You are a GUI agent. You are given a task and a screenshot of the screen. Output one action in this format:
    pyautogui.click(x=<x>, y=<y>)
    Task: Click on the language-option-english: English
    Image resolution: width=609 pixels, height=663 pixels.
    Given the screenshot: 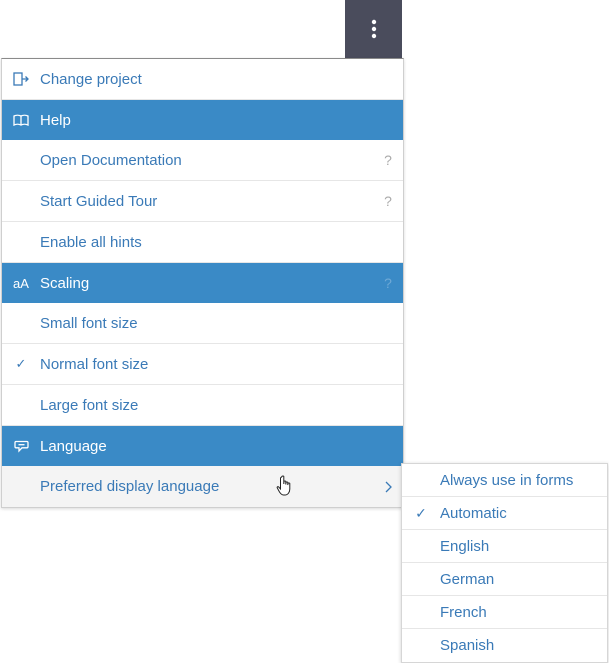 What is the action you would take?
    pyautogui.click(x=504, y=546)
    